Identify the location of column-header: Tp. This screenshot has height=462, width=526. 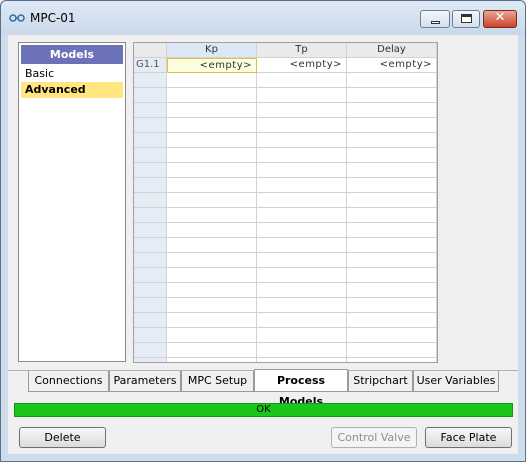
(302, 50).